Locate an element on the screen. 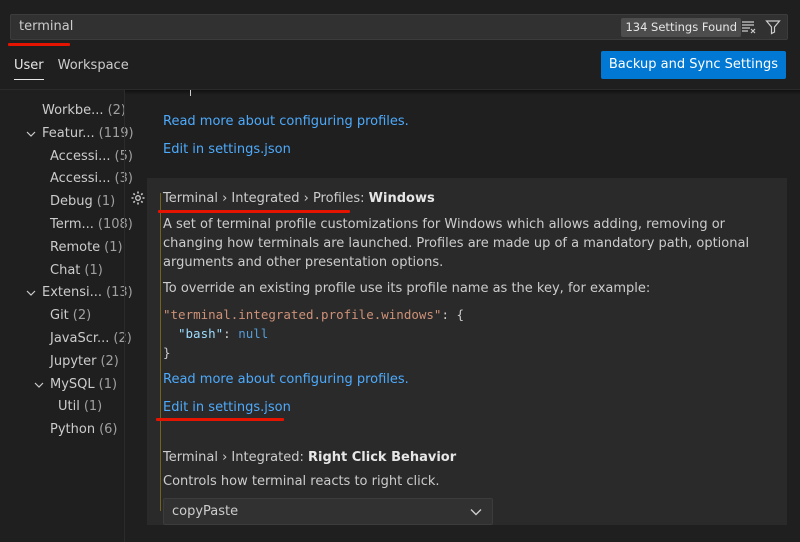  toc-item-extensions: Extensi... (13) is located at coordinates (66, 293).